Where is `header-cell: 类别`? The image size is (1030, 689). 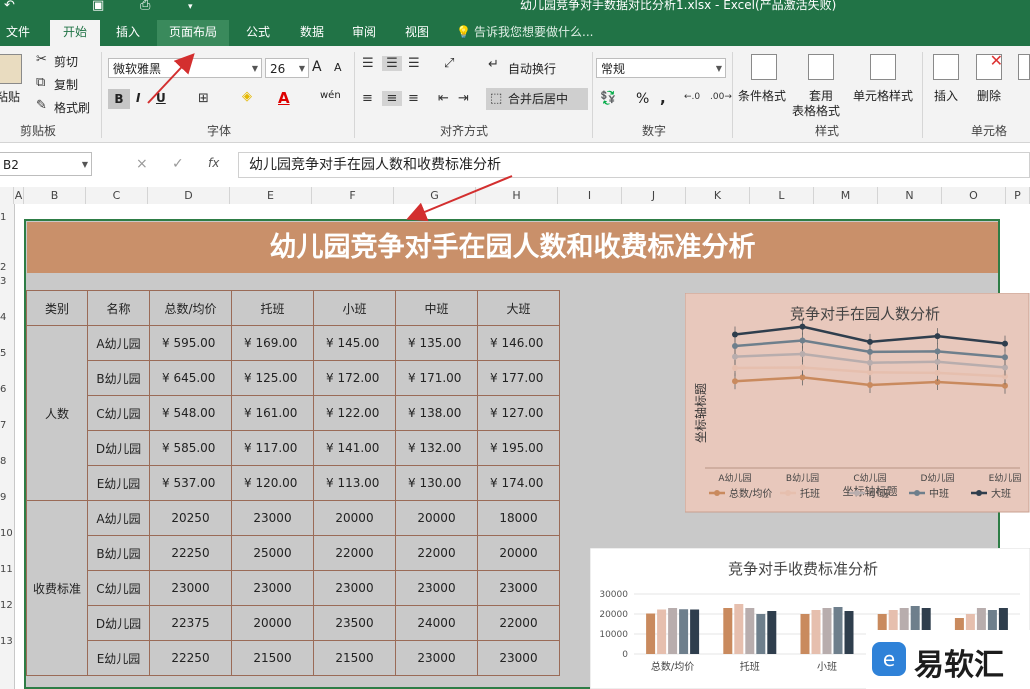
header-cell: 类别 is located at coordinates (57, 308).